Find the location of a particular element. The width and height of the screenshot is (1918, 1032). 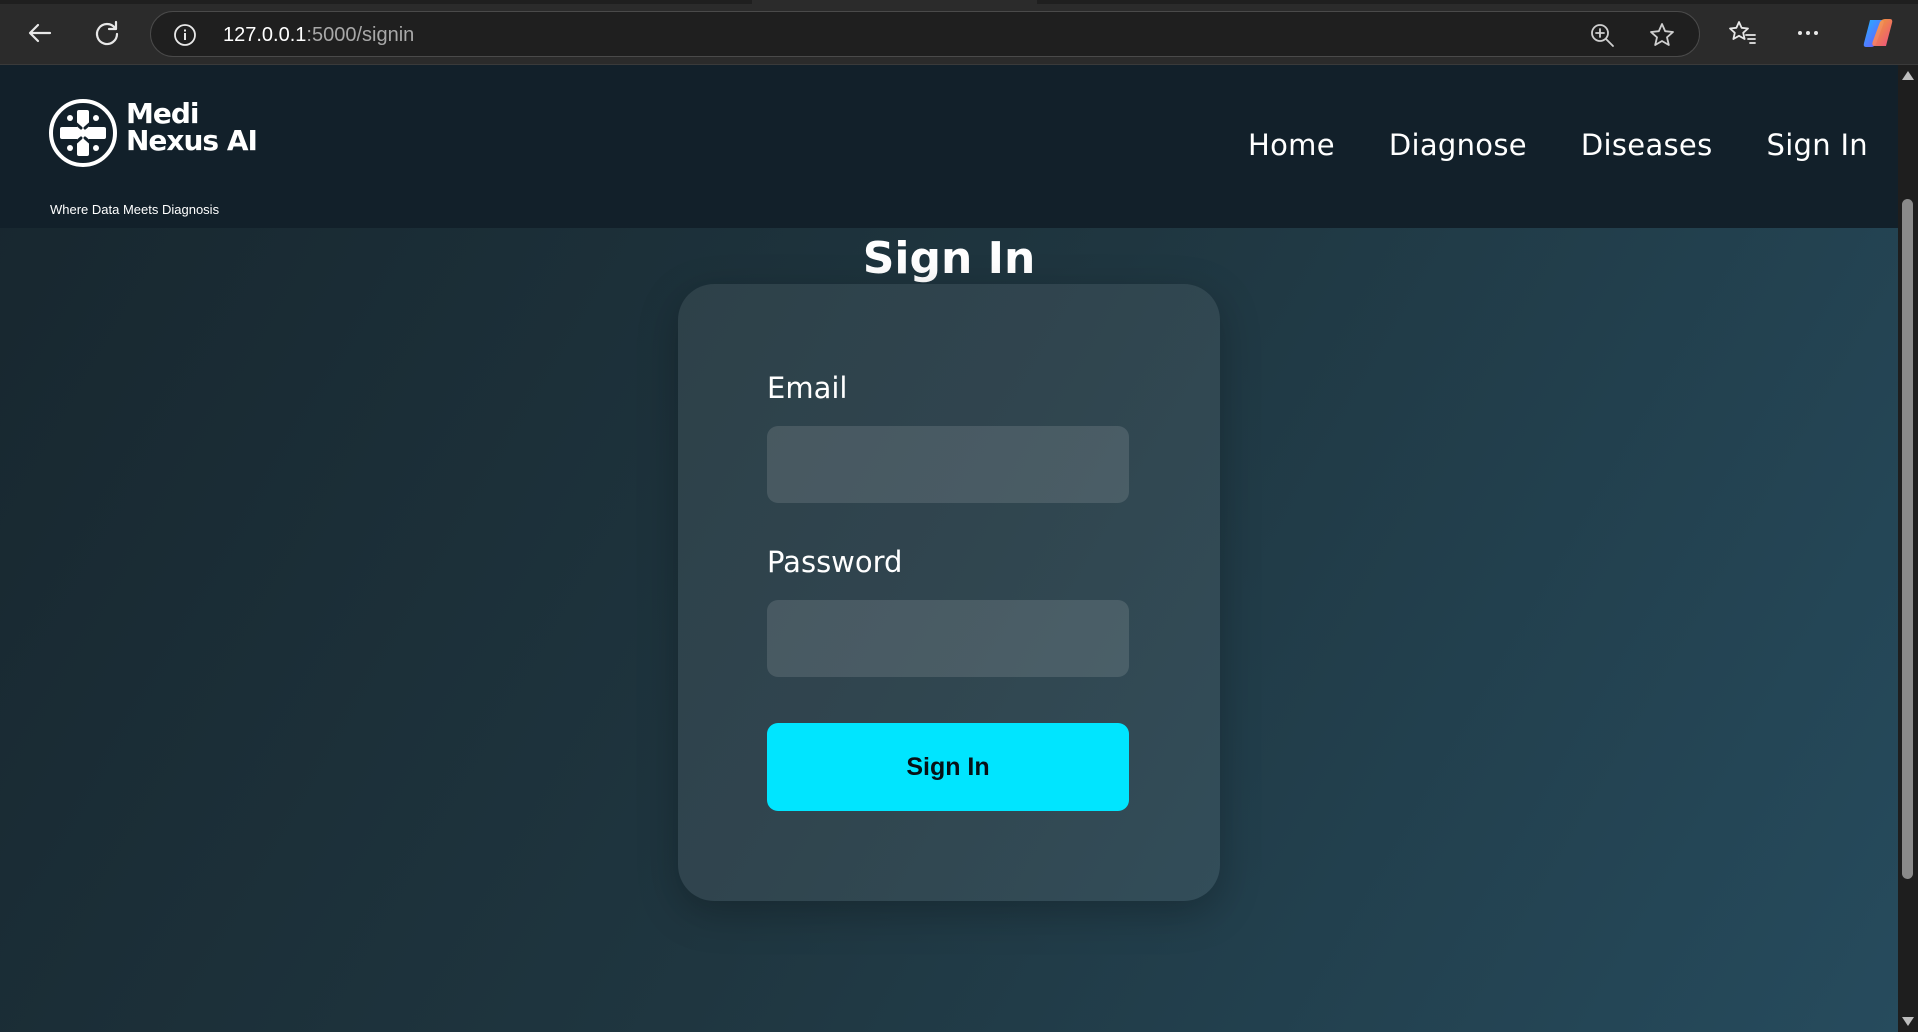

copilot-button is located at coordinates (1878, 33).